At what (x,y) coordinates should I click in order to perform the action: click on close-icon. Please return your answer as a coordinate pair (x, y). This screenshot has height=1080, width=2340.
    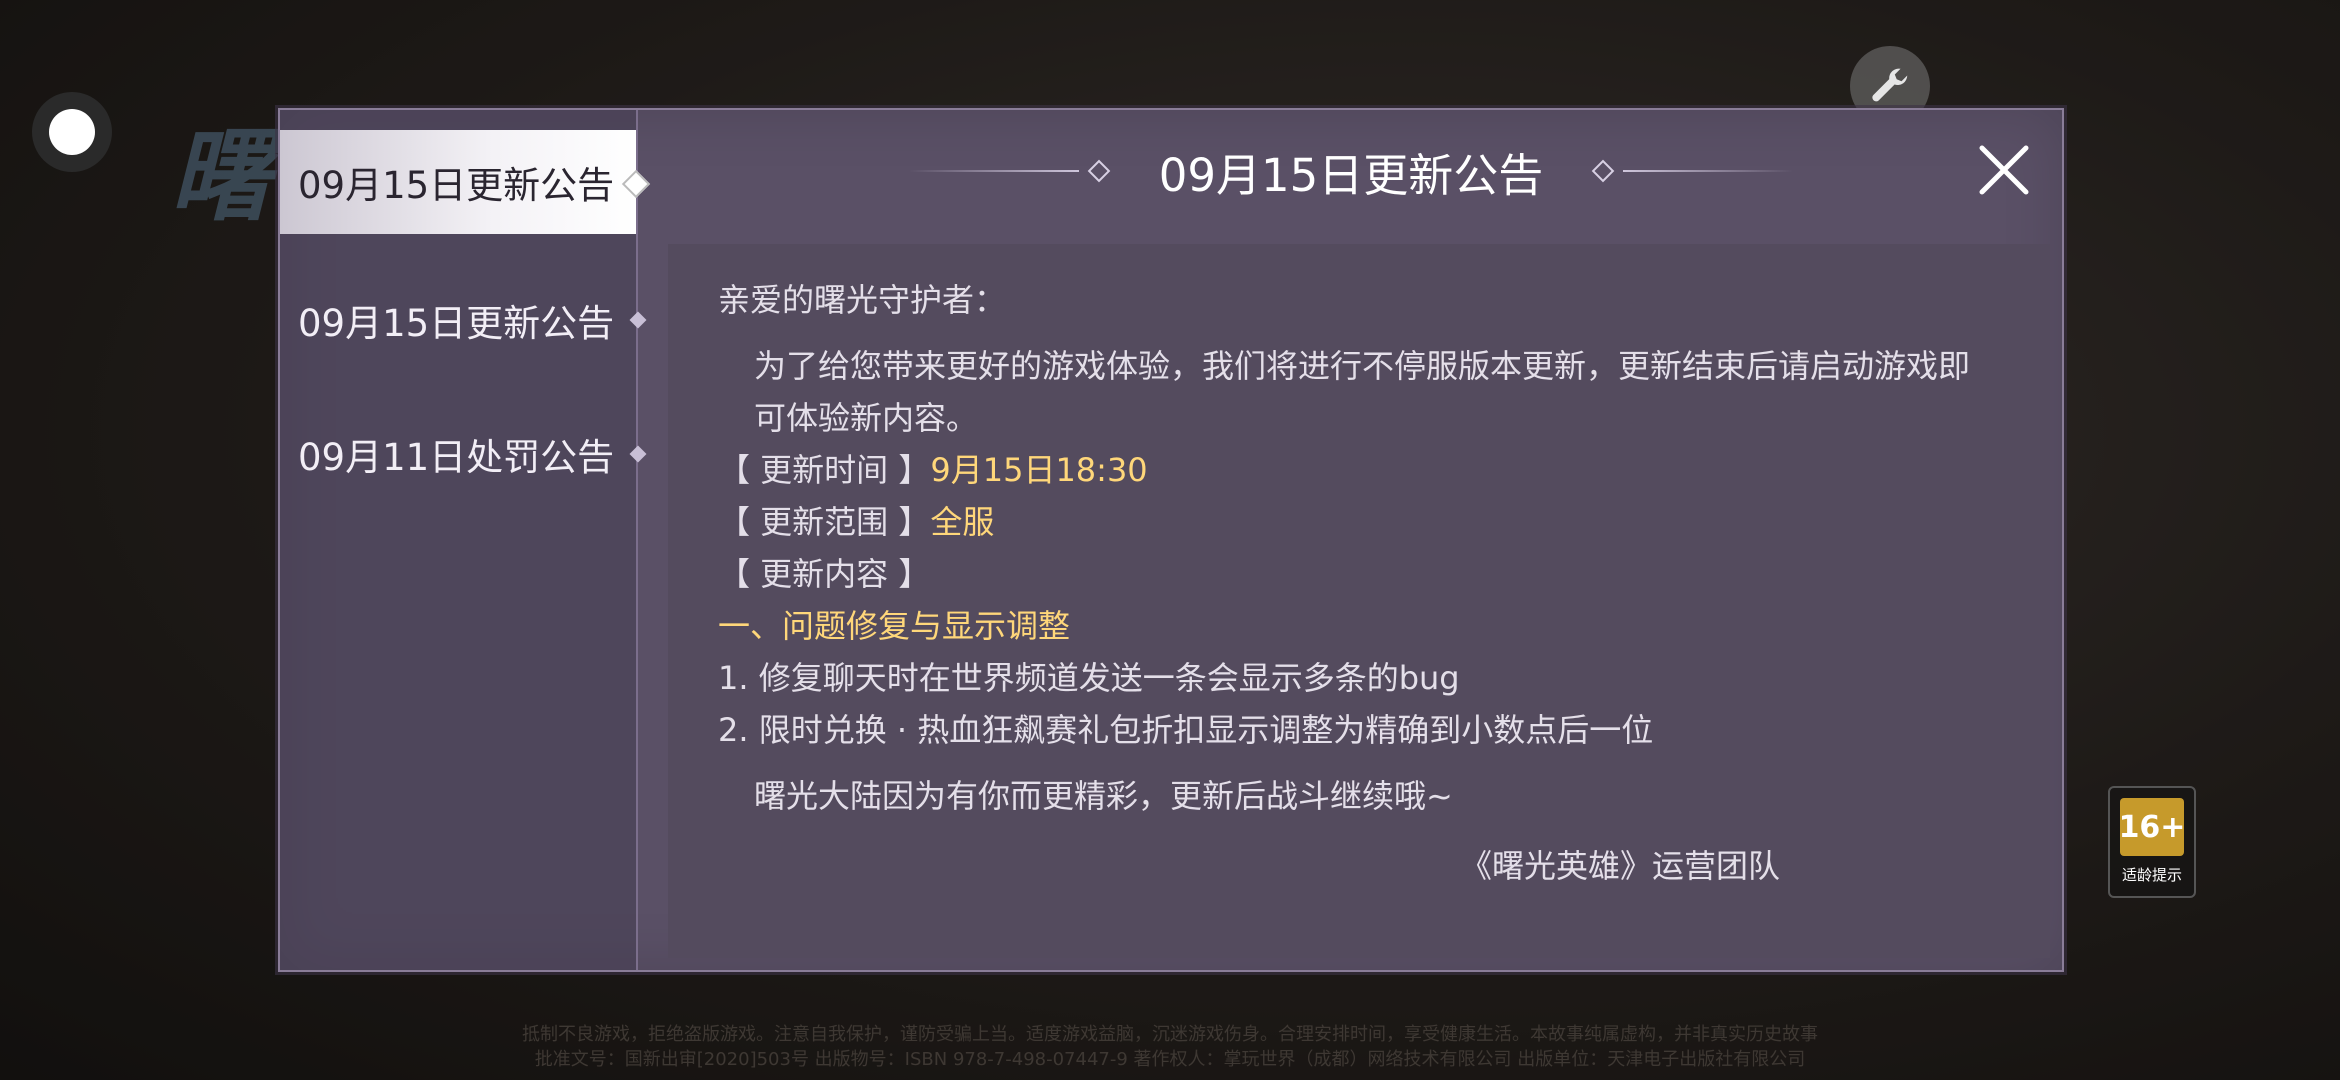
    Looking at the image, I should click on (2004, 170).